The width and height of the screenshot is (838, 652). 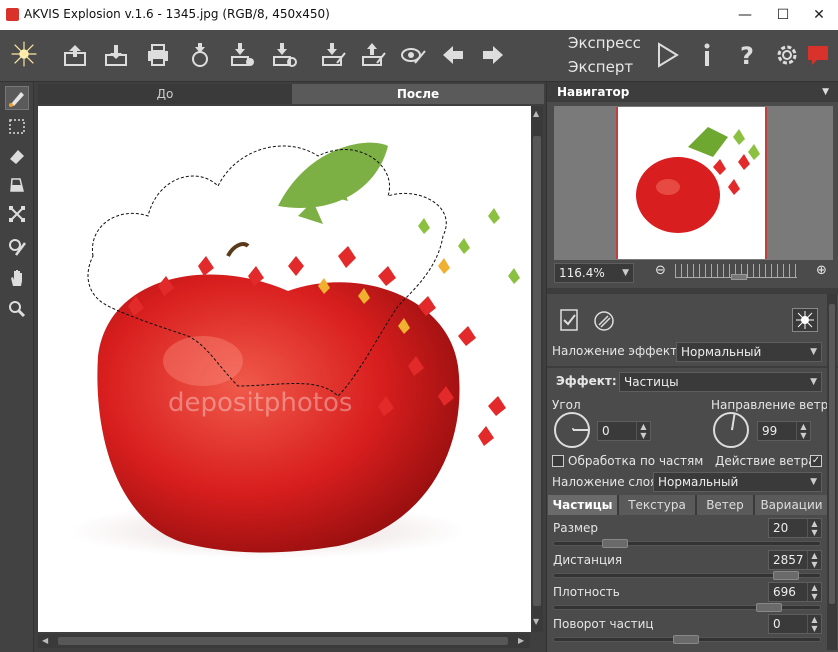 I want to click on mode-expert: Эксперт, so click(x=600, y=67).